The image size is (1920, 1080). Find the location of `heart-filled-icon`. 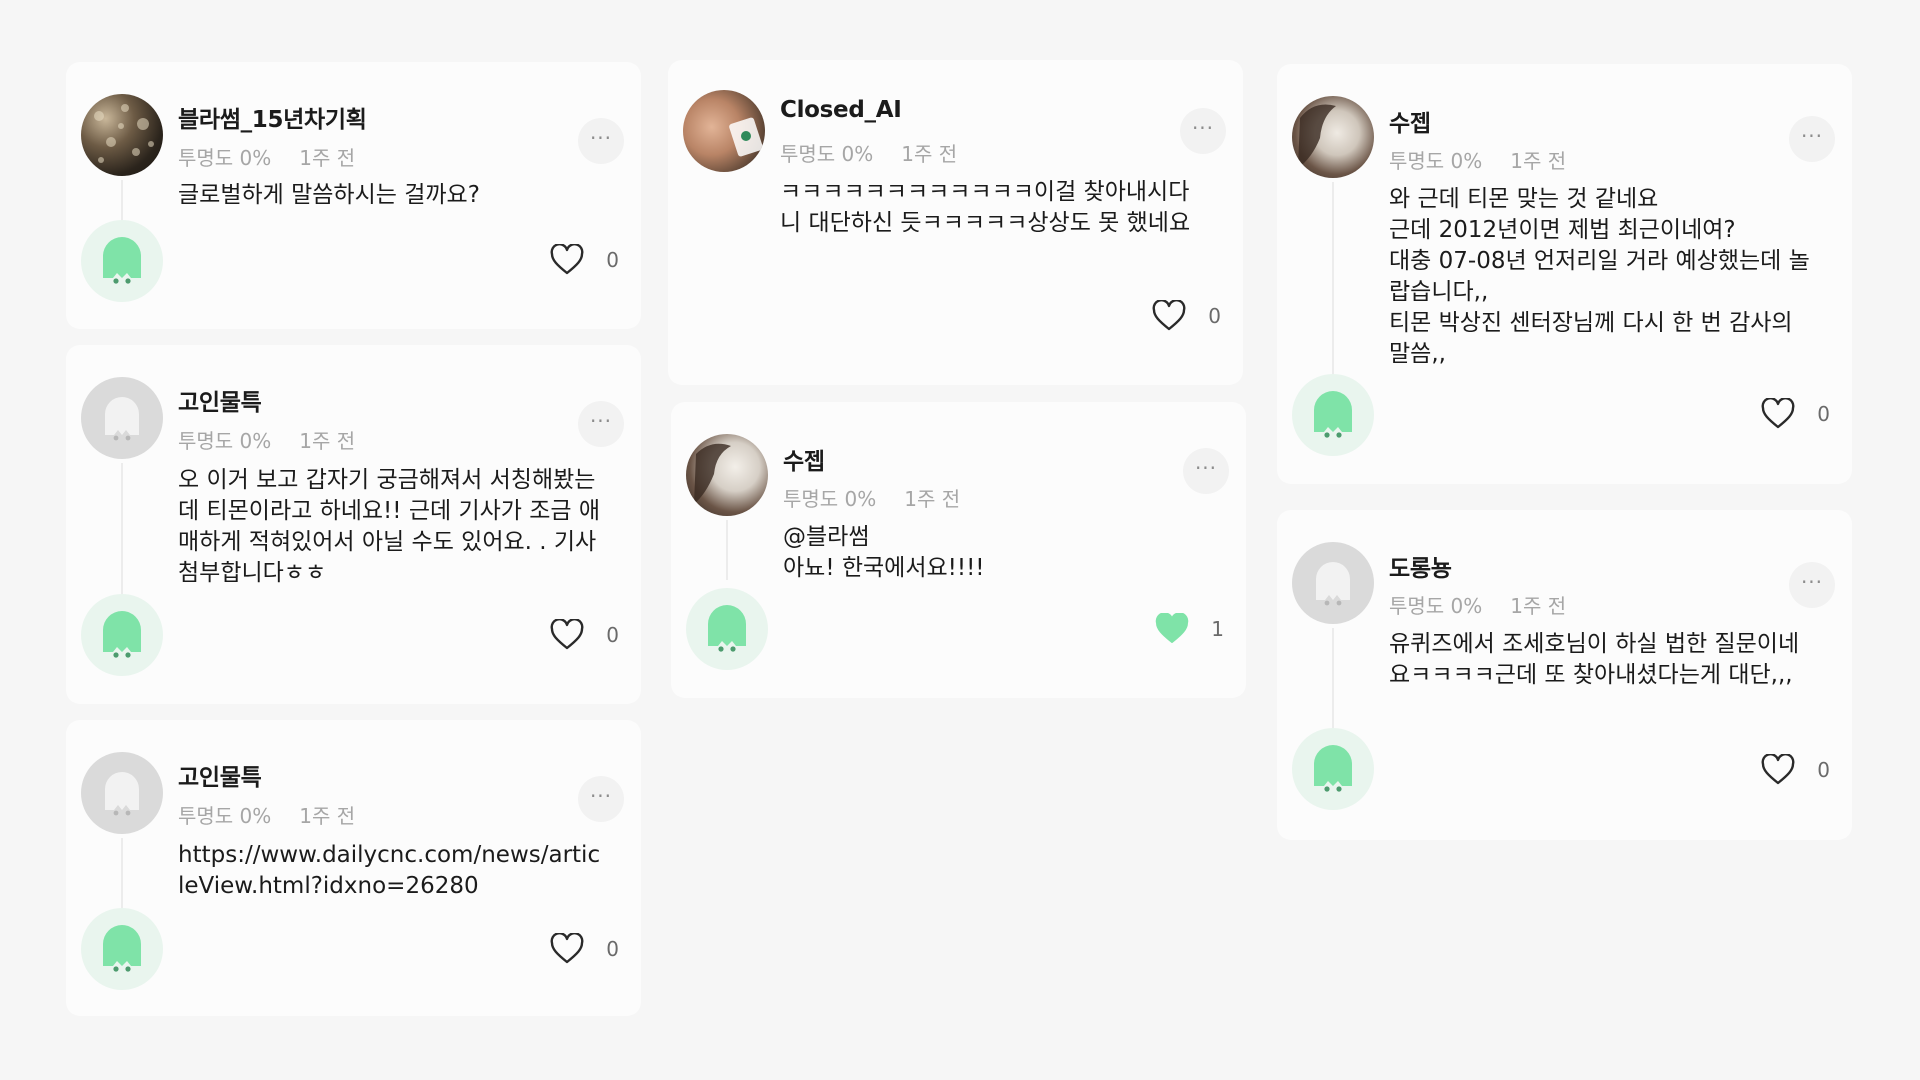

heart-filled-icon is located at coordinates (1172, 628).